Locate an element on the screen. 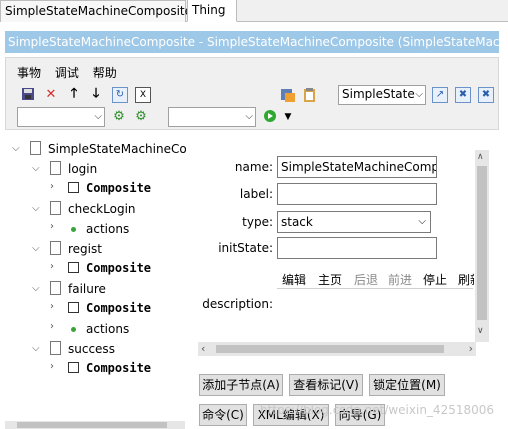 This screenshot has height=429, width=508. thing-selector-combo: SimpleState ⌵ is located at coordinates (382, 95).